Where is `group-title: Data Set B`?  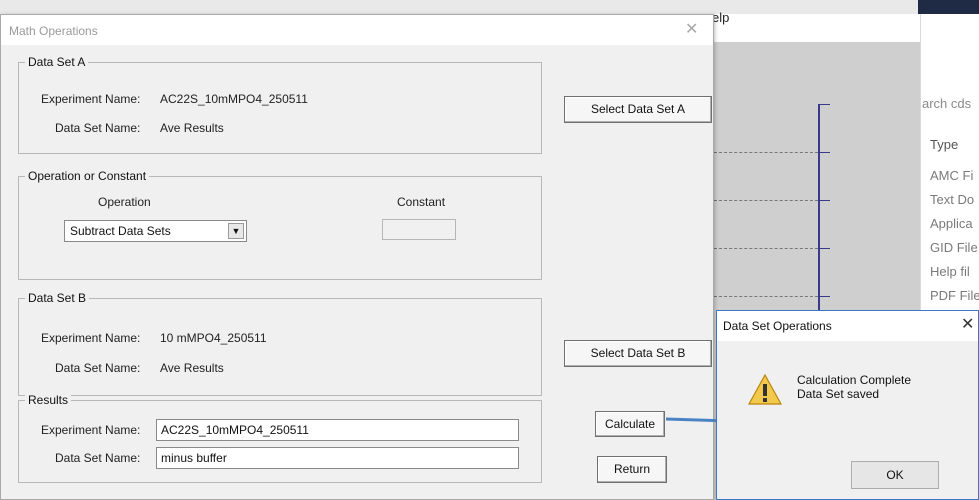 group-title: Data Set B is located at coordinates (57, 298).